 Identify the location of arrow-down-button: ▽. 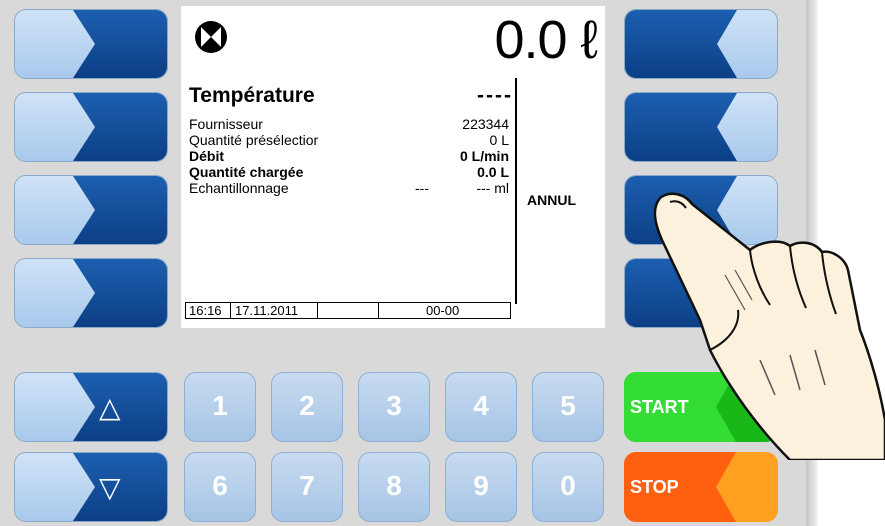
(91, 487).